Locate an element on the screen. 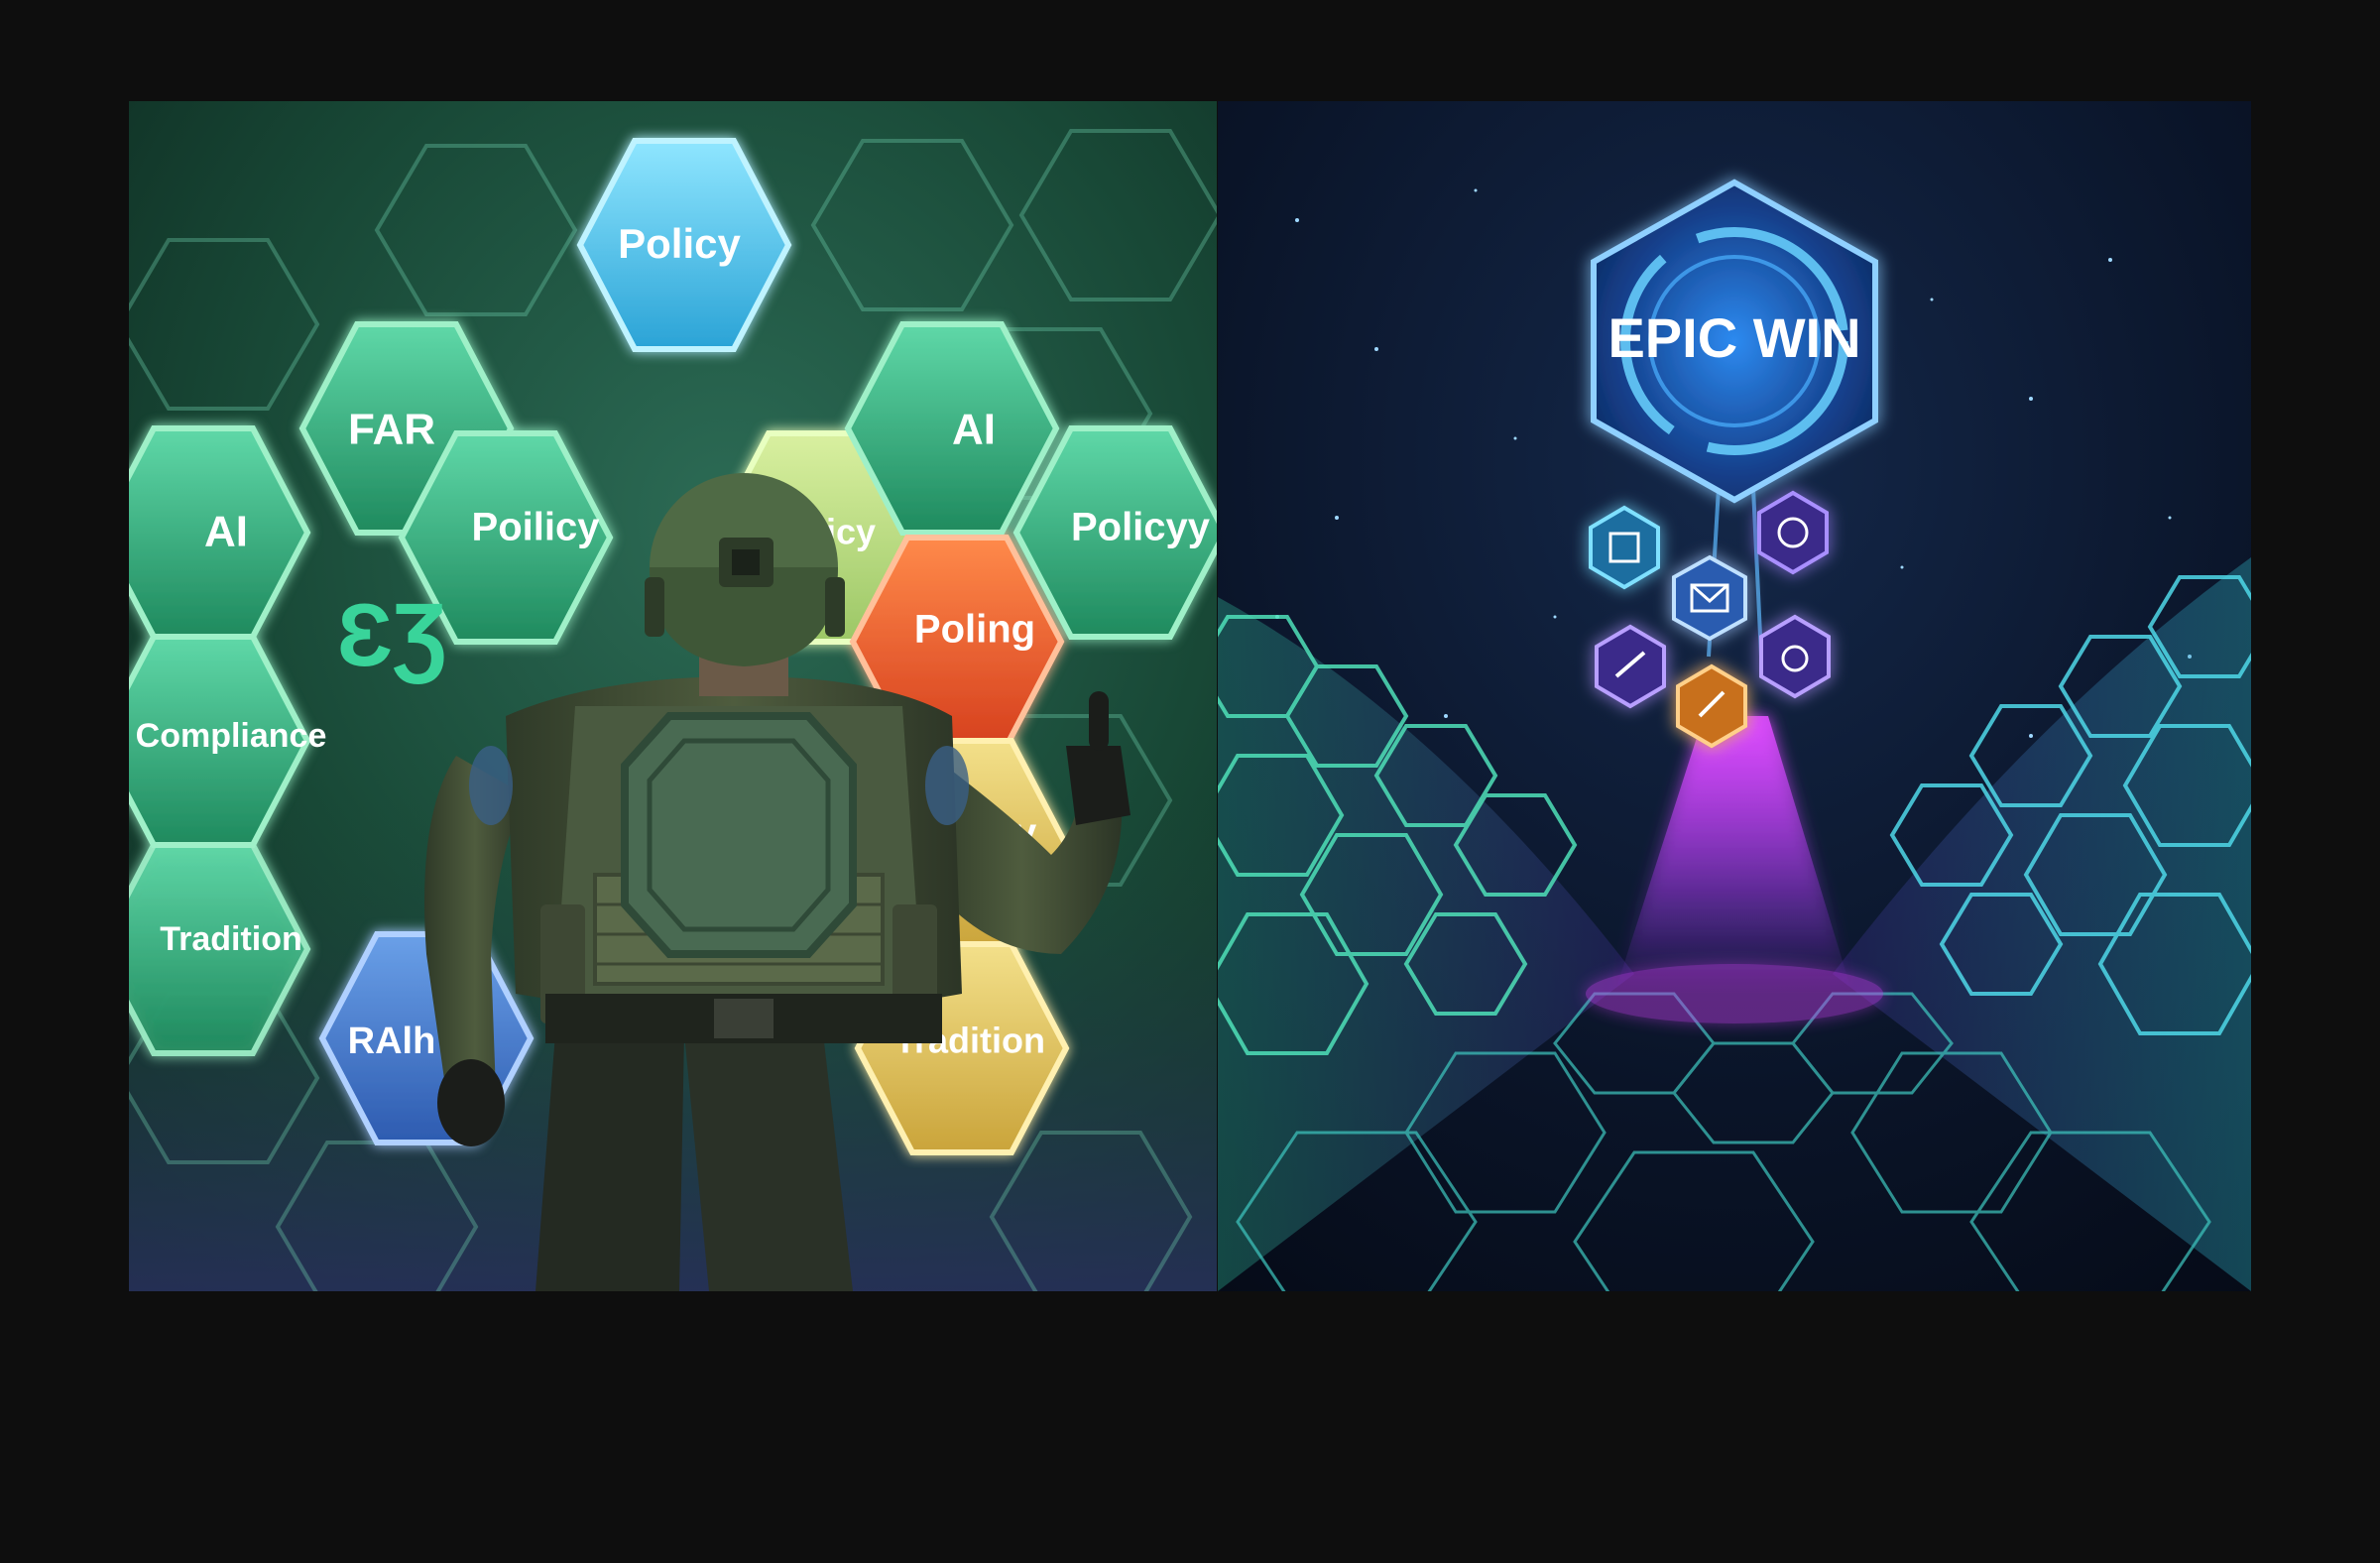 This screenshot has height=1563, width=2380. label-policy-right: Policyy is located at coordinates (1141, 527).